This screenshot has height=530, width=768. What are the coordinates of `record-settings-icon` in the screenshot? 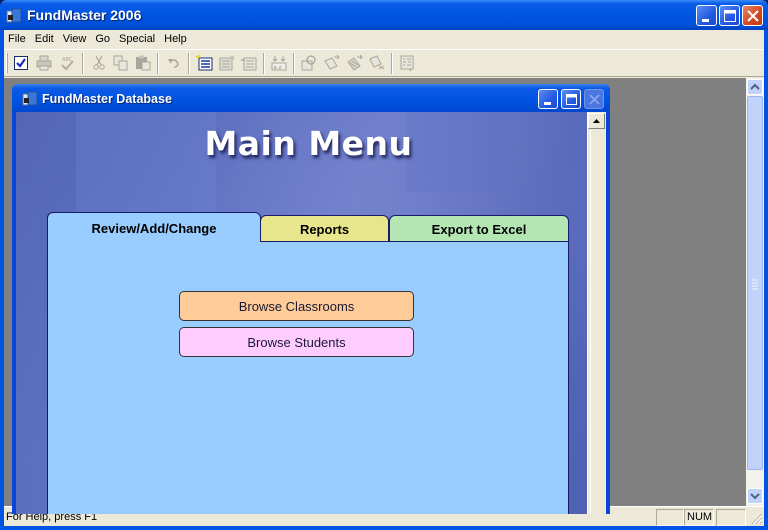 It's located at (227, 63).